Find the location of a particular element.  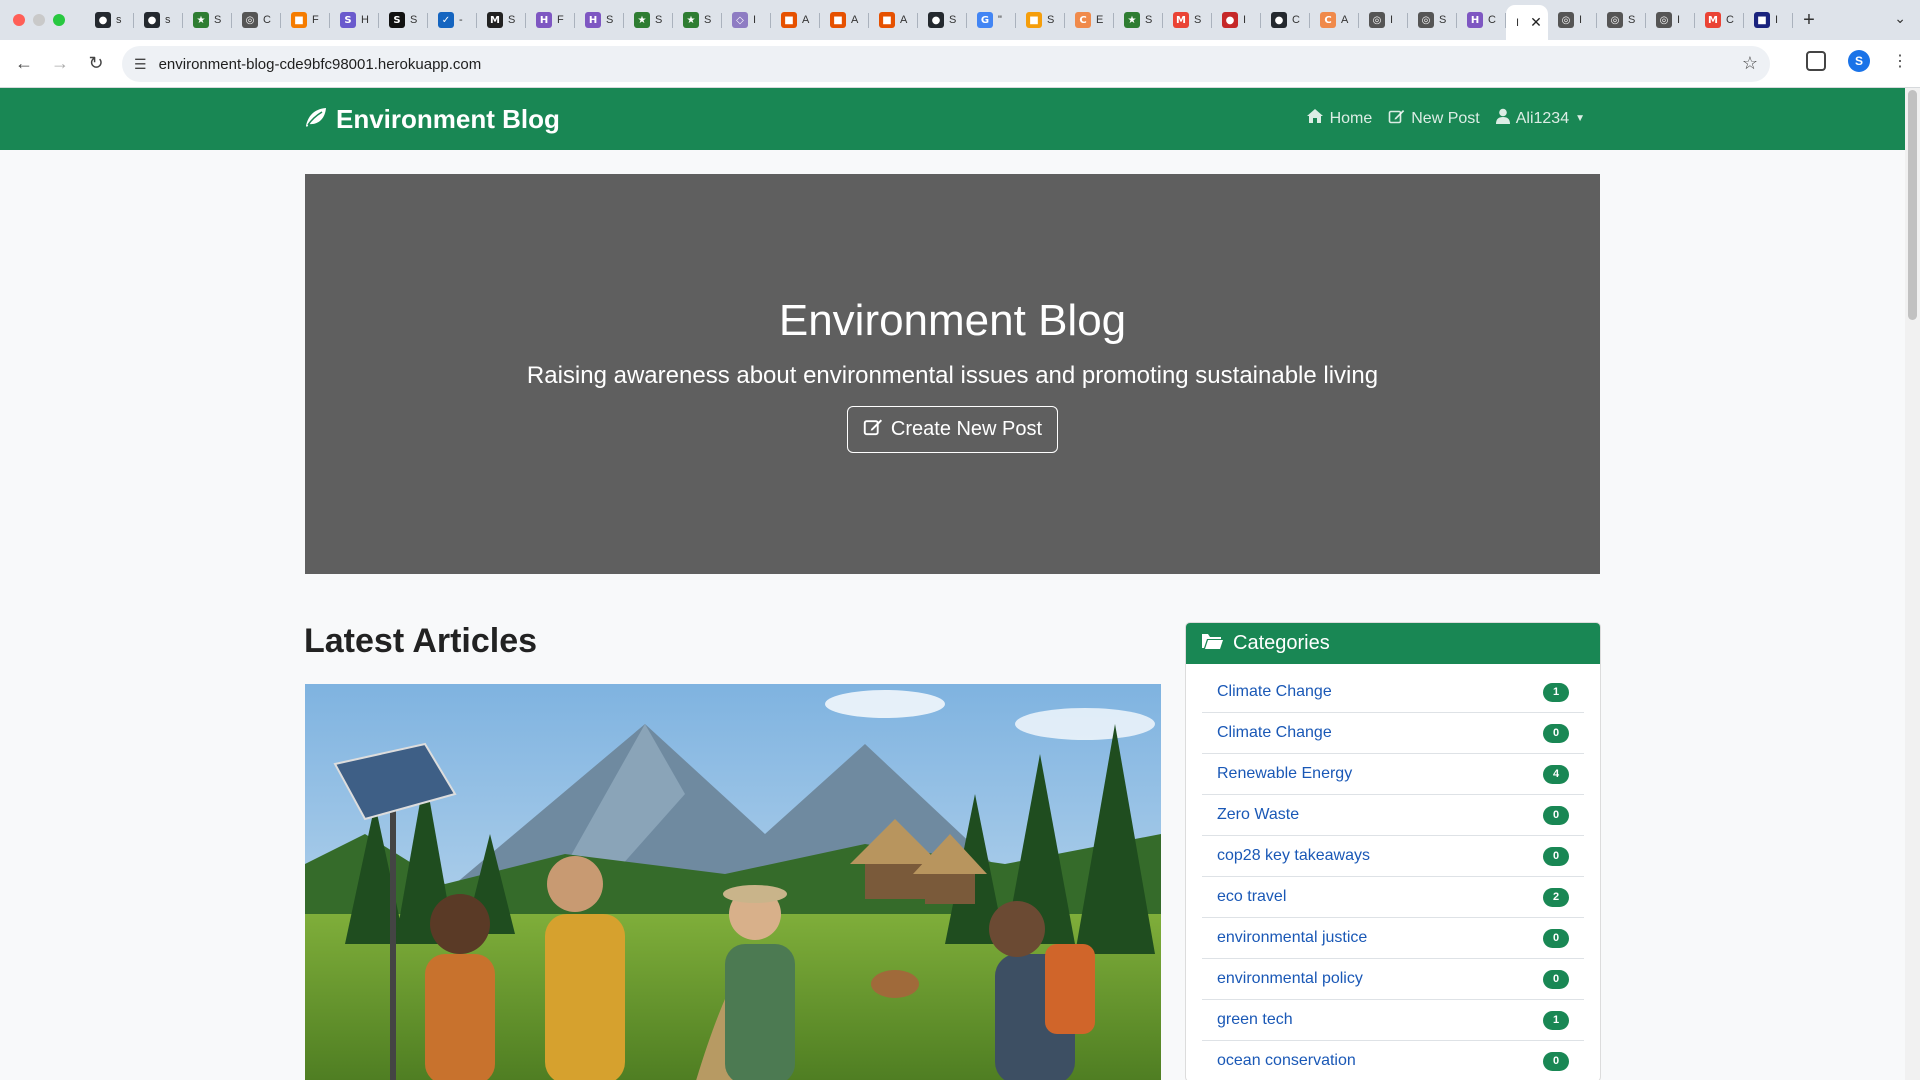

close-window-button is located at coordinates (19, 20).